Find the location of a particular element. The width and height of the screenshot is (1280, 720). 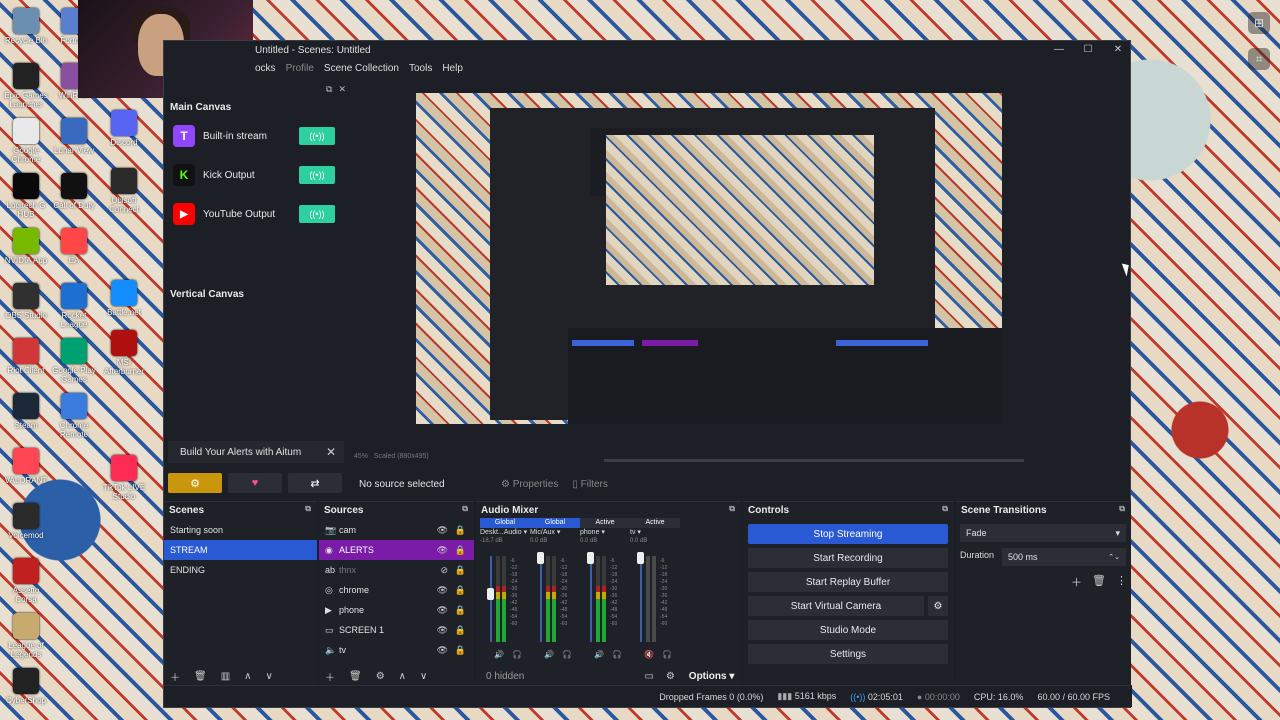

menu-profile: Profile is located at coordinates (300, 68).